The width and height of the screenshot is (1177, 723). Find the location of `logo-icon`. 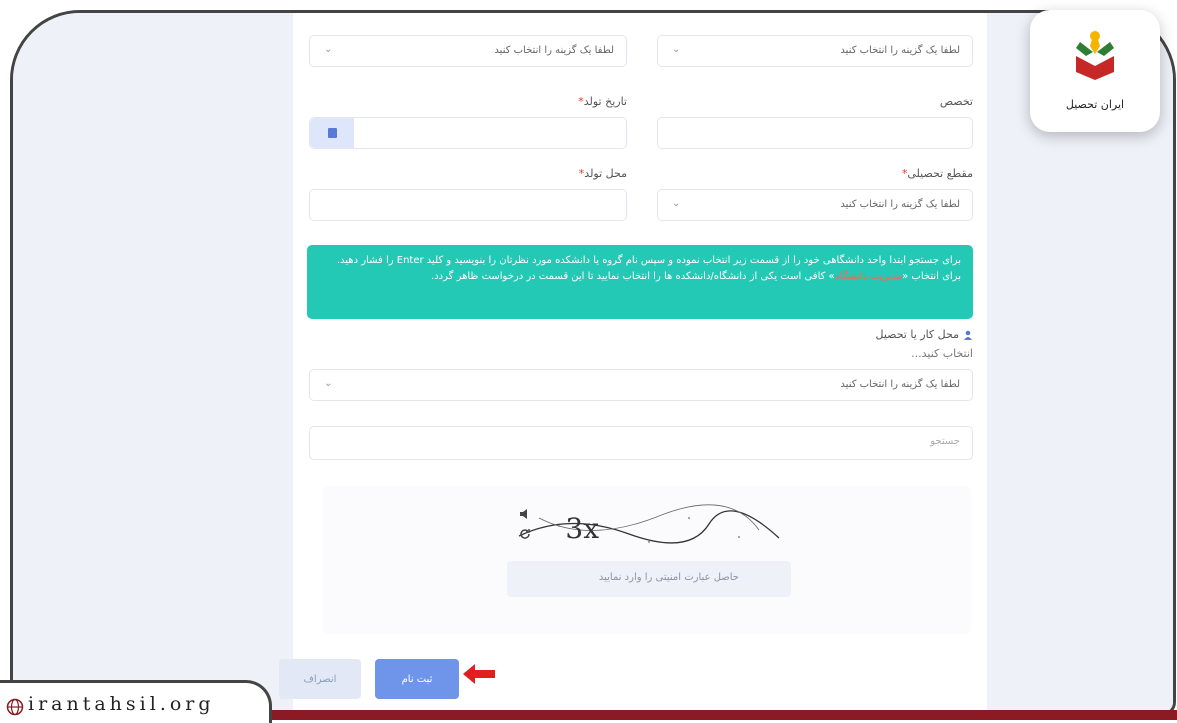

logo-icon is located at coordinates (1095, 55).